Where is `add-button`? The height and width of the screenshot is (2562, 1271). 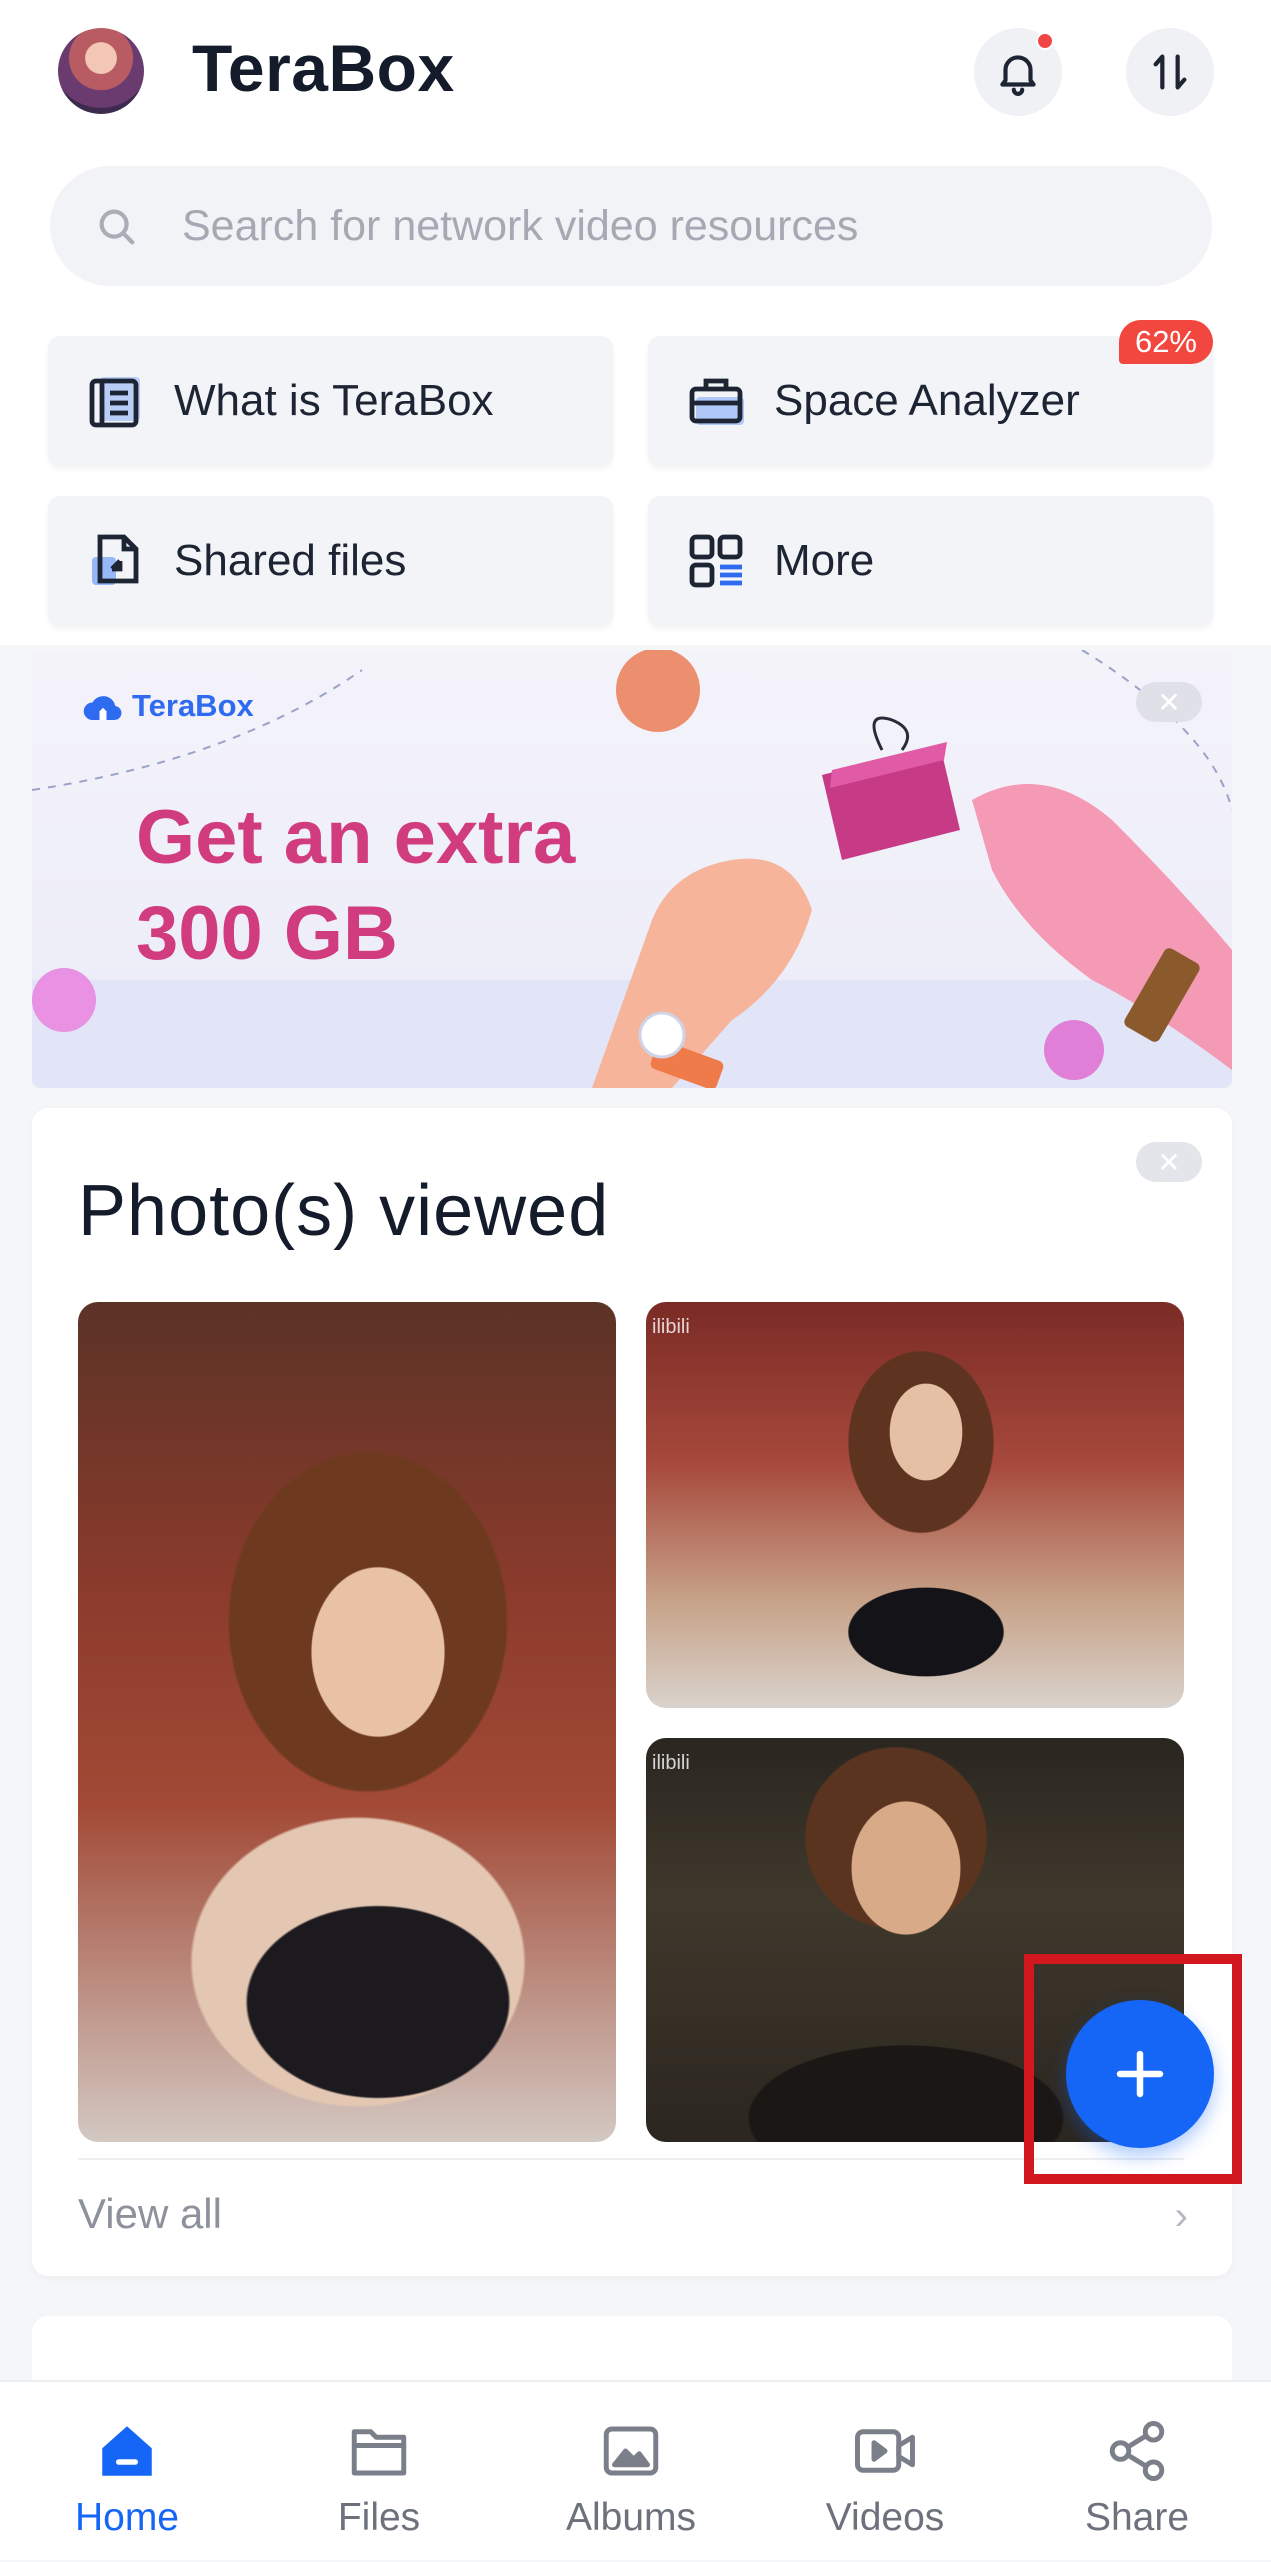
add-button is located at coordinates (1140, 2074).